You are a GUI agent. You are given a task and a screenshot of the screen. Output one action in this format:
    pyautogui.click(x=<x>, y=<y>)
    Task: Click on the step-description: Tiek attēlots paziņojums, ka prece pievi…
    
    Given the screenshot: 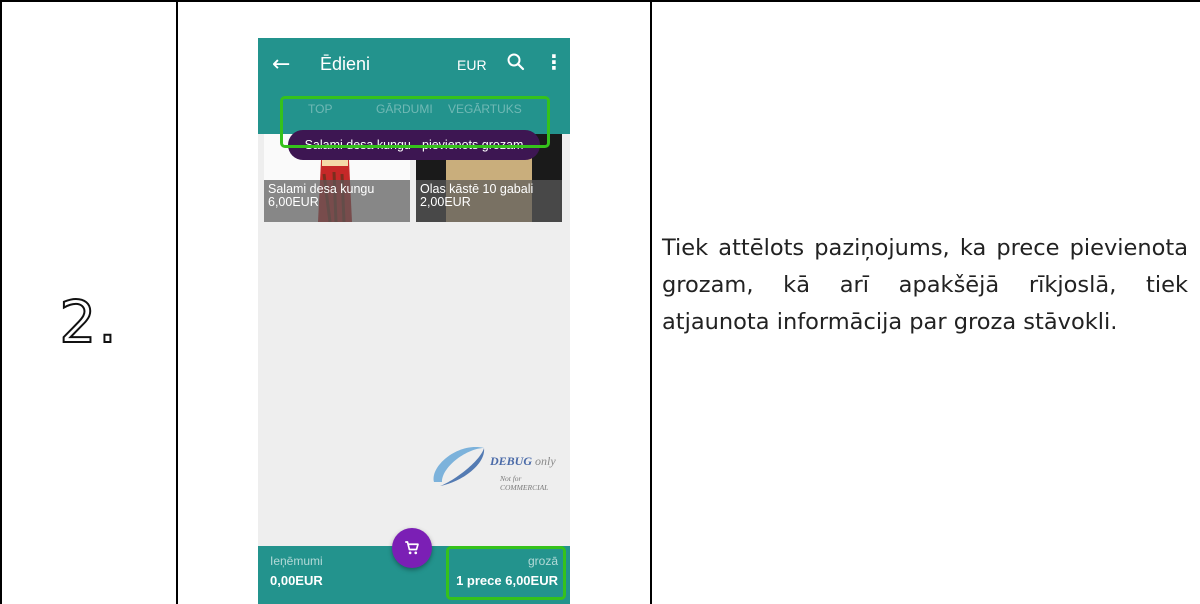 What is the action you would take?
    pyautogui.click(x=925, y=285)
    